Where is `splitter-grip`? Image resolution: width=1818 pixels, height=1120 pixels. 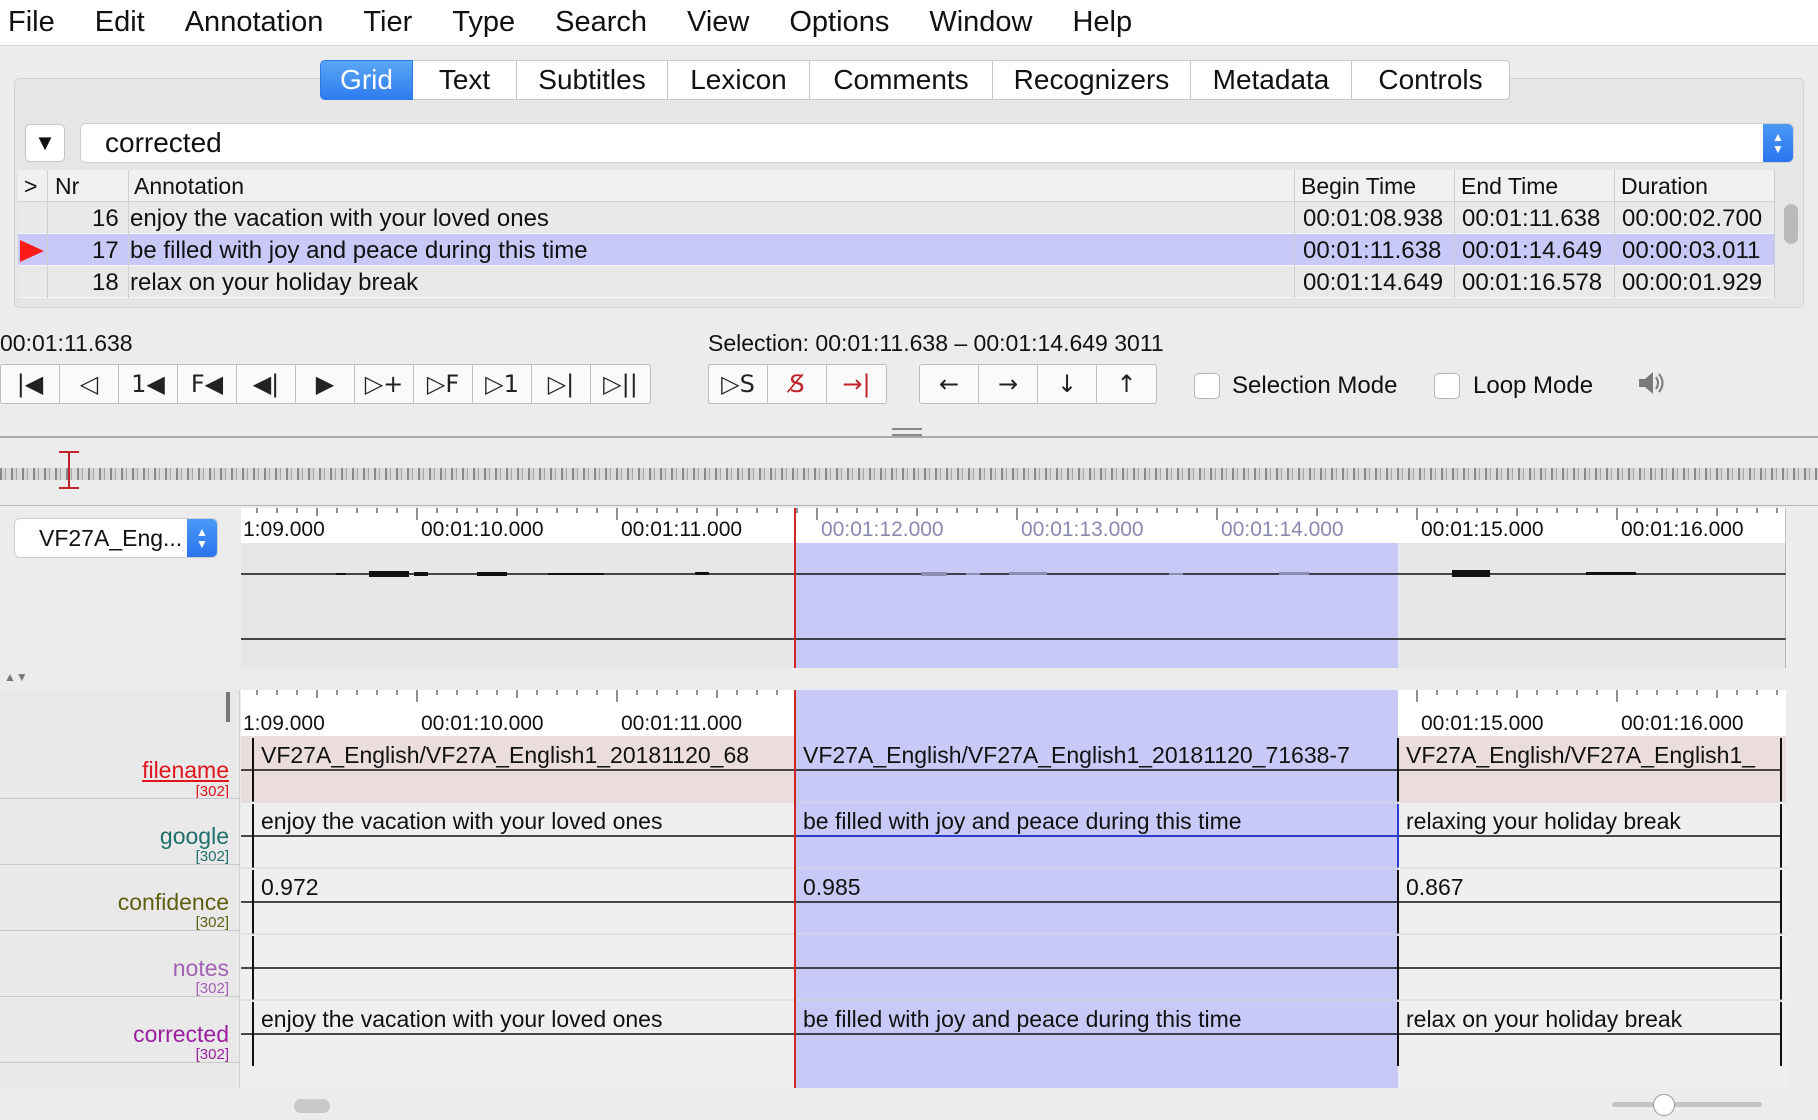 splitter-grip is located at coordinates (907, 432).